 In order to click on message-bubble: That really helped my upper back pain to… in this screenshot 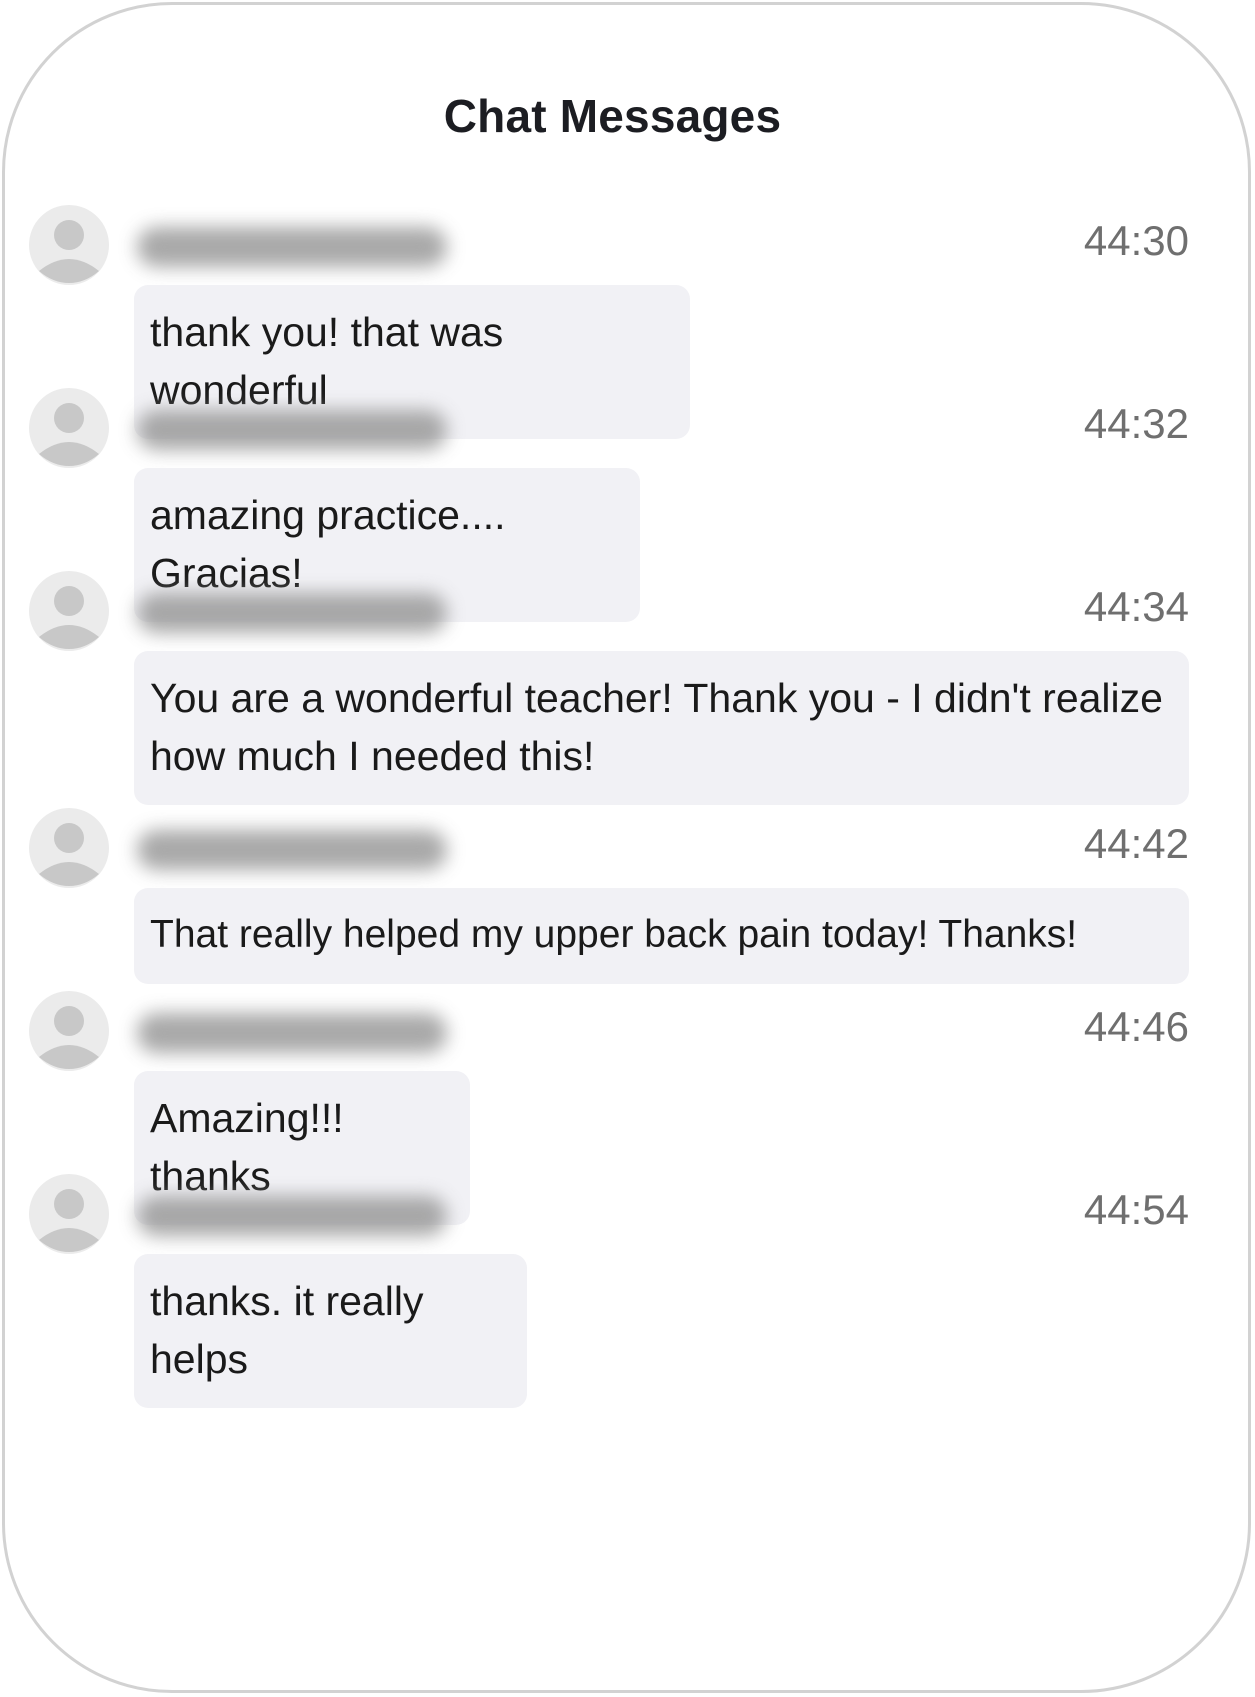, I will do `click(661, 936)`.